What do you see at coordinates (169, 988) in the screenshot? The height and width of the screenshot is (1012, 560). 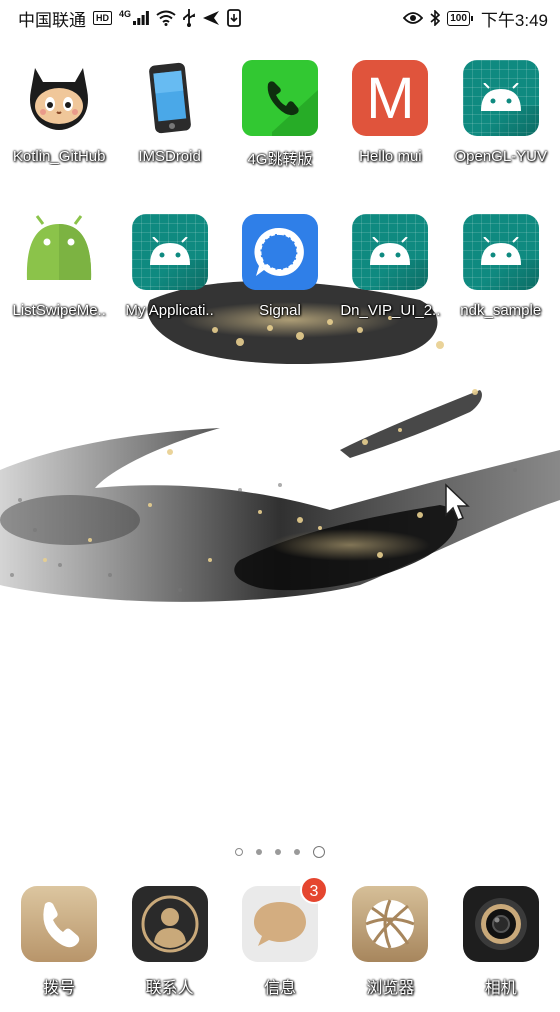 I see `app-label: 联系人` at bounding box center [169, 988].